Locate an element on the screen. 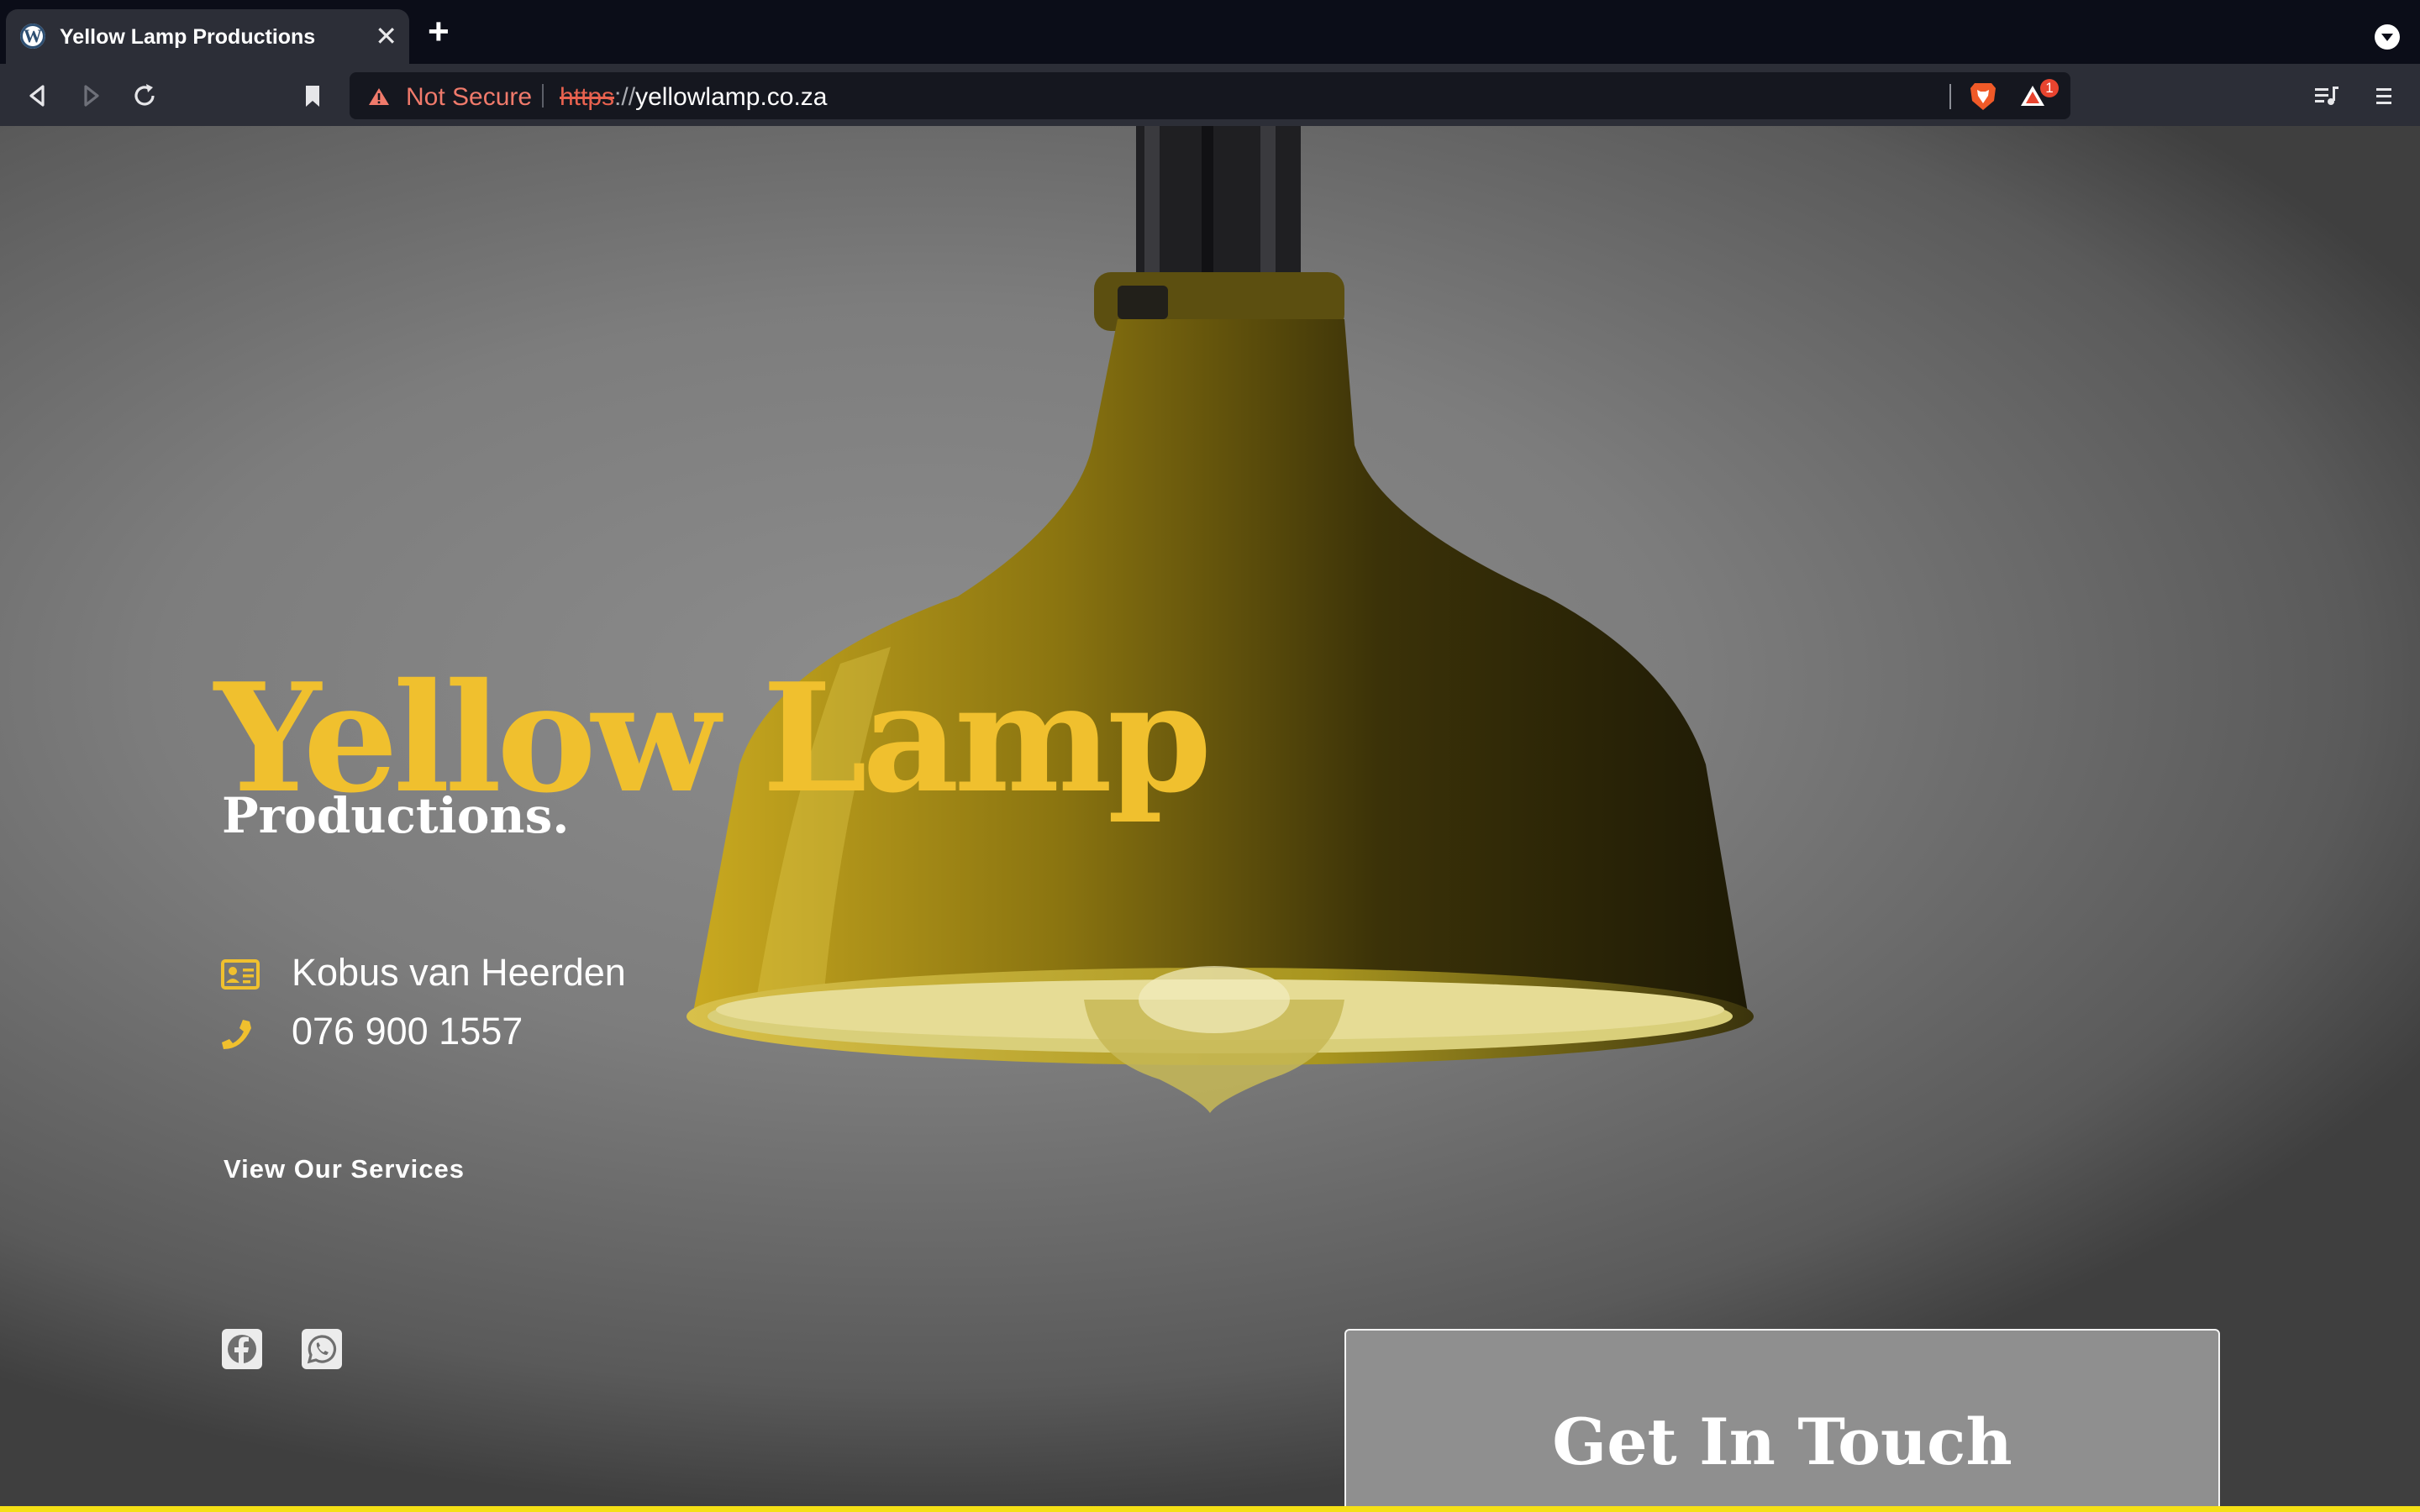  reload-icon is located at coordinates (144, 95).